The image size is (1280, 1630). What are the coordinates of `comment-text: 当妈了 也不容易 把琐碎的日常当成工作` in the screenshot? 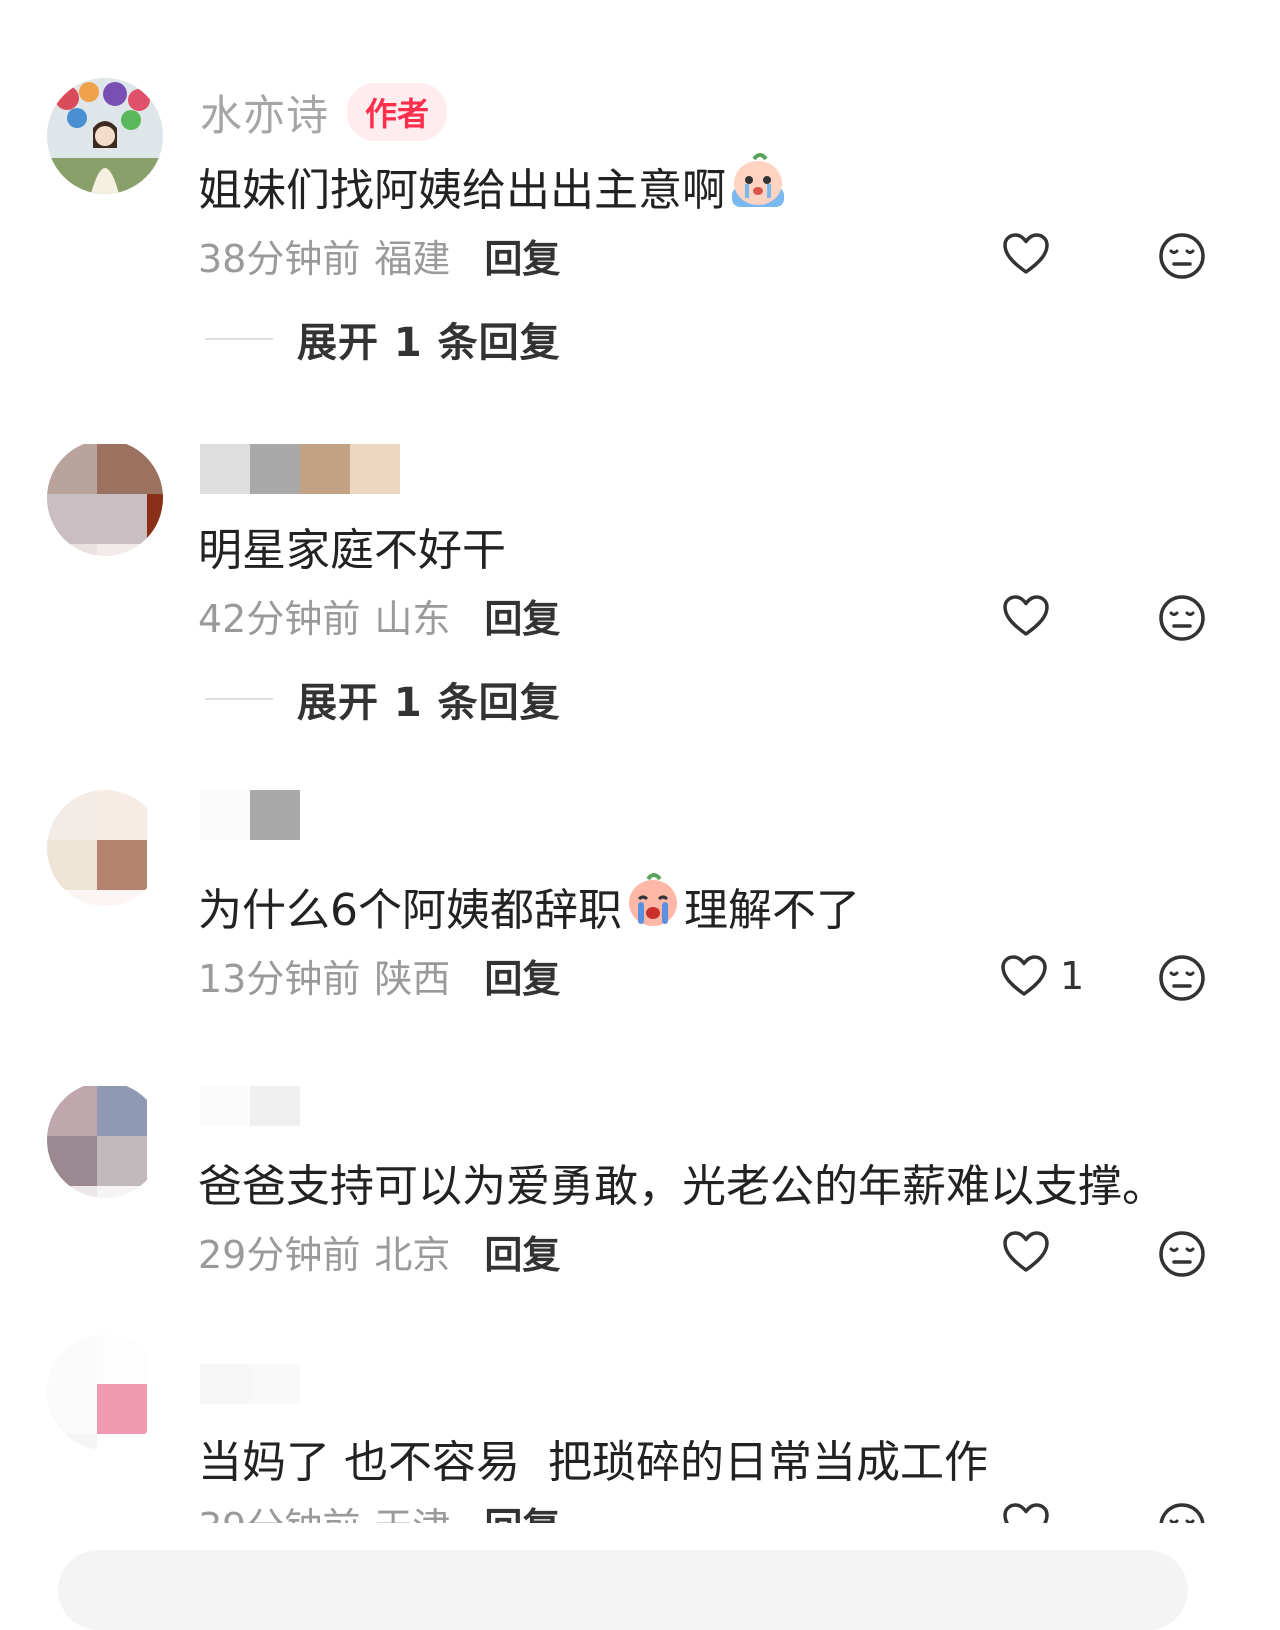 It's located at (593, 1458).